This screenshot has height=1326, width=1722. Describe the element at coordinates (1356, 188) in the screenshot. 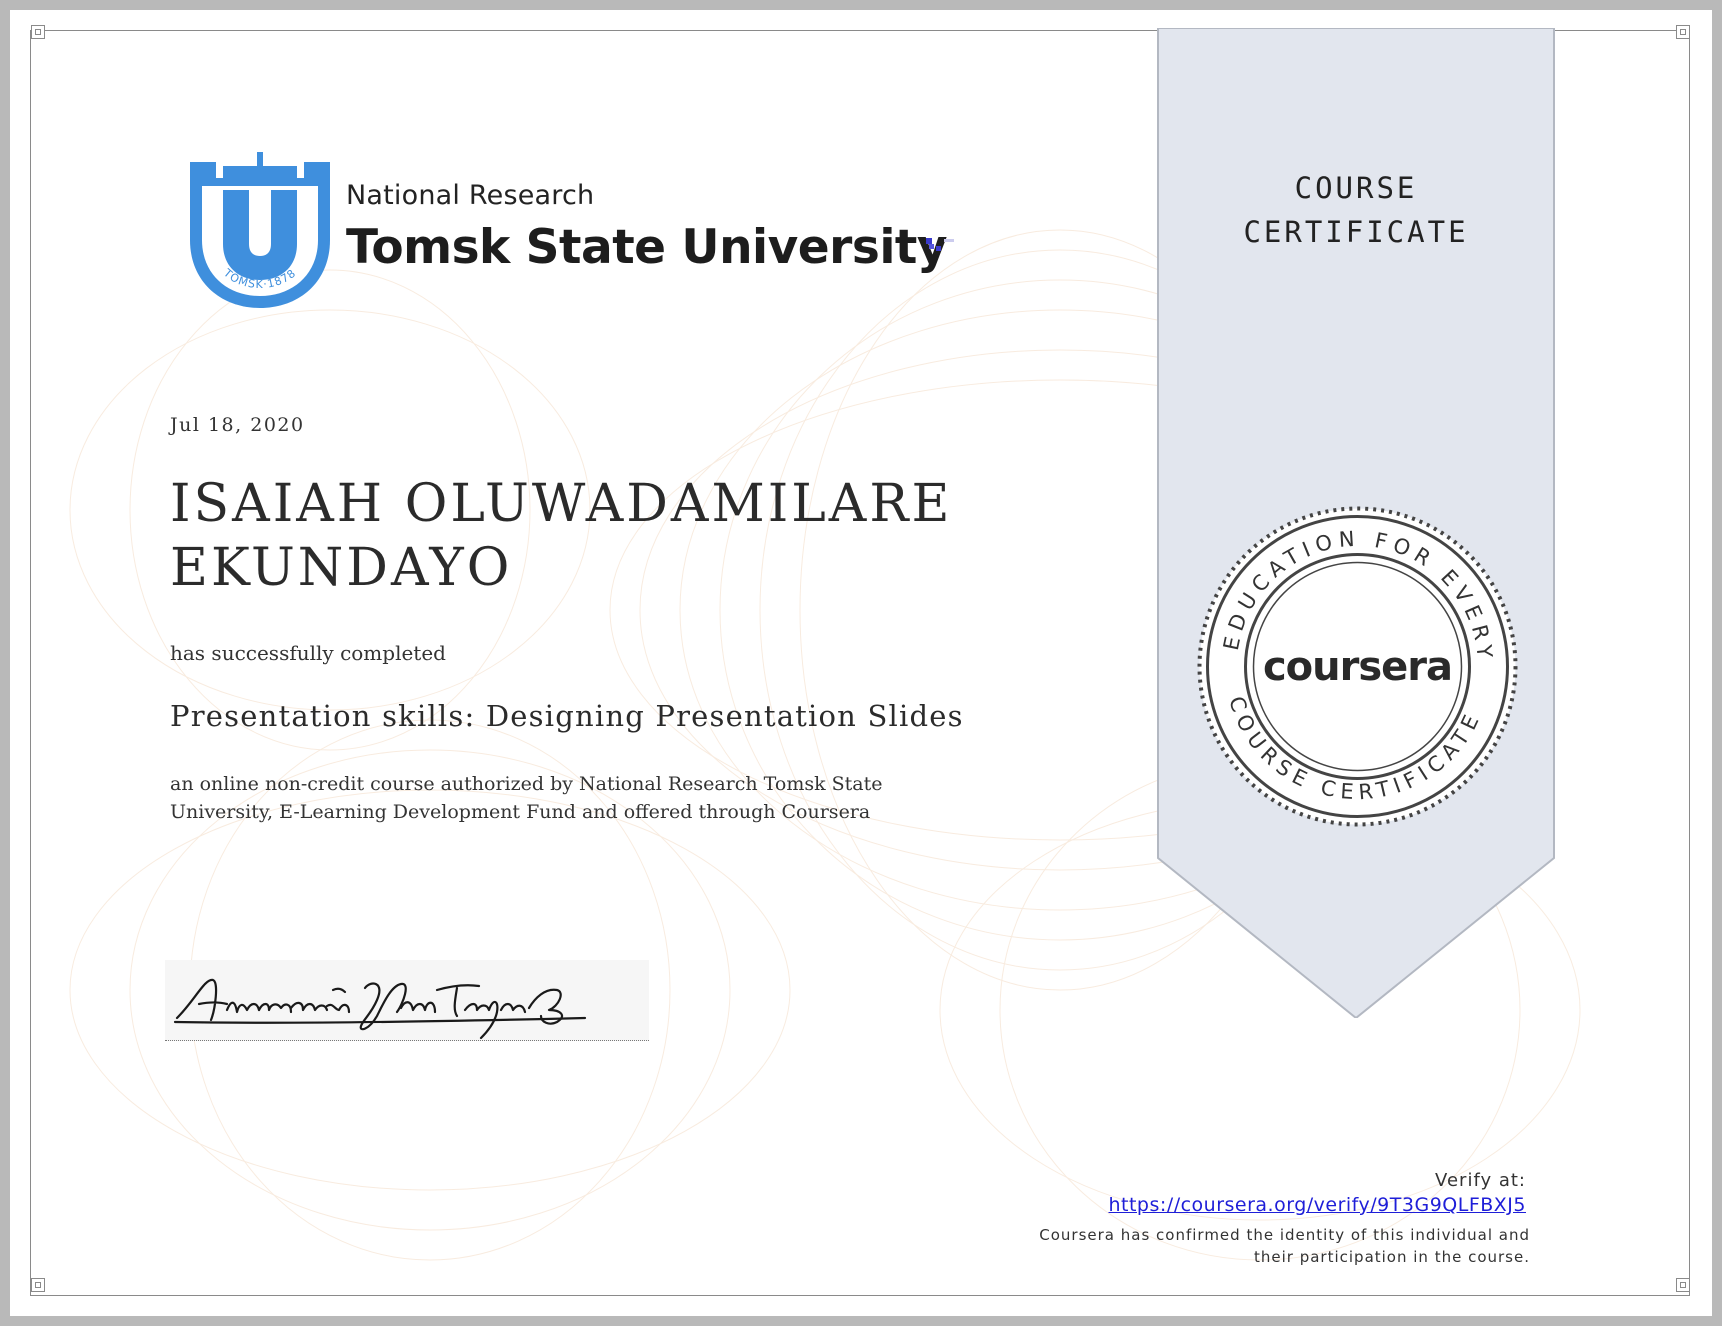

I see `ribbon-title-line1: COURSE` at that location.